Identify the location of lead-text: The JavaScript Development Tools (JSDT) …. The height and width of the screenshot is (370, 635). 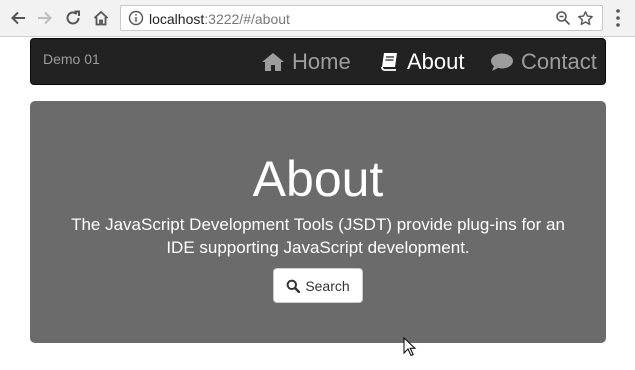
(318, 236).